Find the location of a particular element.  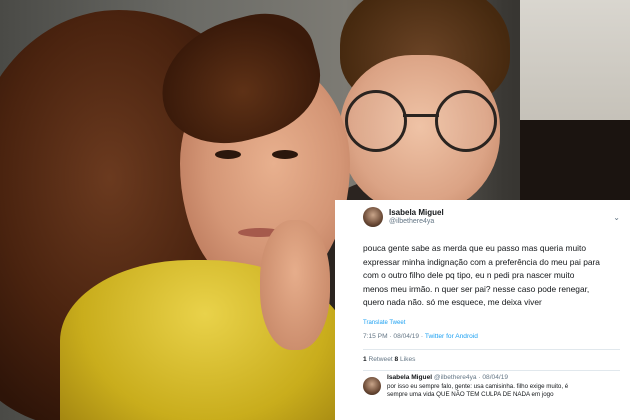

tweet-stats: 1 Retweet 8 Likes is located at coordinates (491, 360).